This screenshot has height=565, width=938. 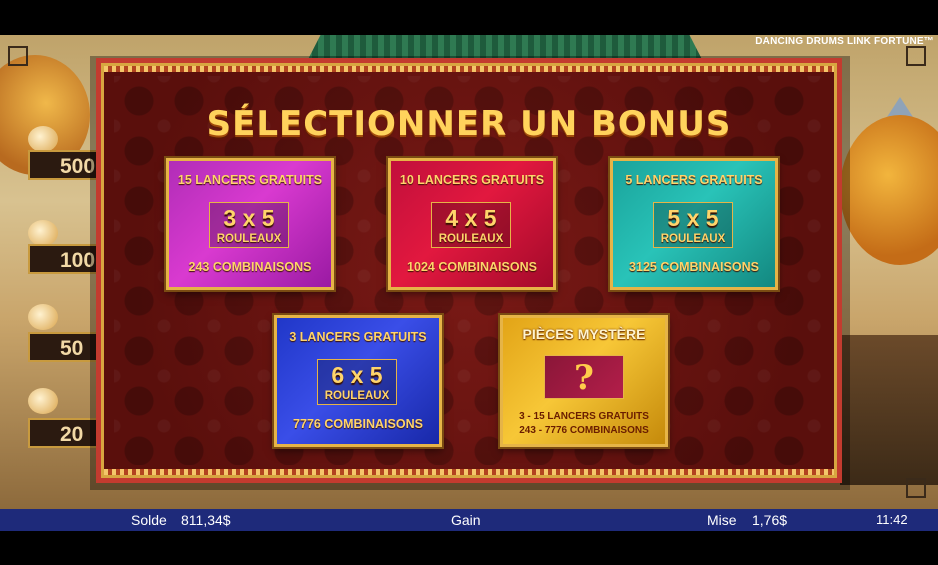 I want to click on question-mark-icon: ?, so click(x=584, y=378).